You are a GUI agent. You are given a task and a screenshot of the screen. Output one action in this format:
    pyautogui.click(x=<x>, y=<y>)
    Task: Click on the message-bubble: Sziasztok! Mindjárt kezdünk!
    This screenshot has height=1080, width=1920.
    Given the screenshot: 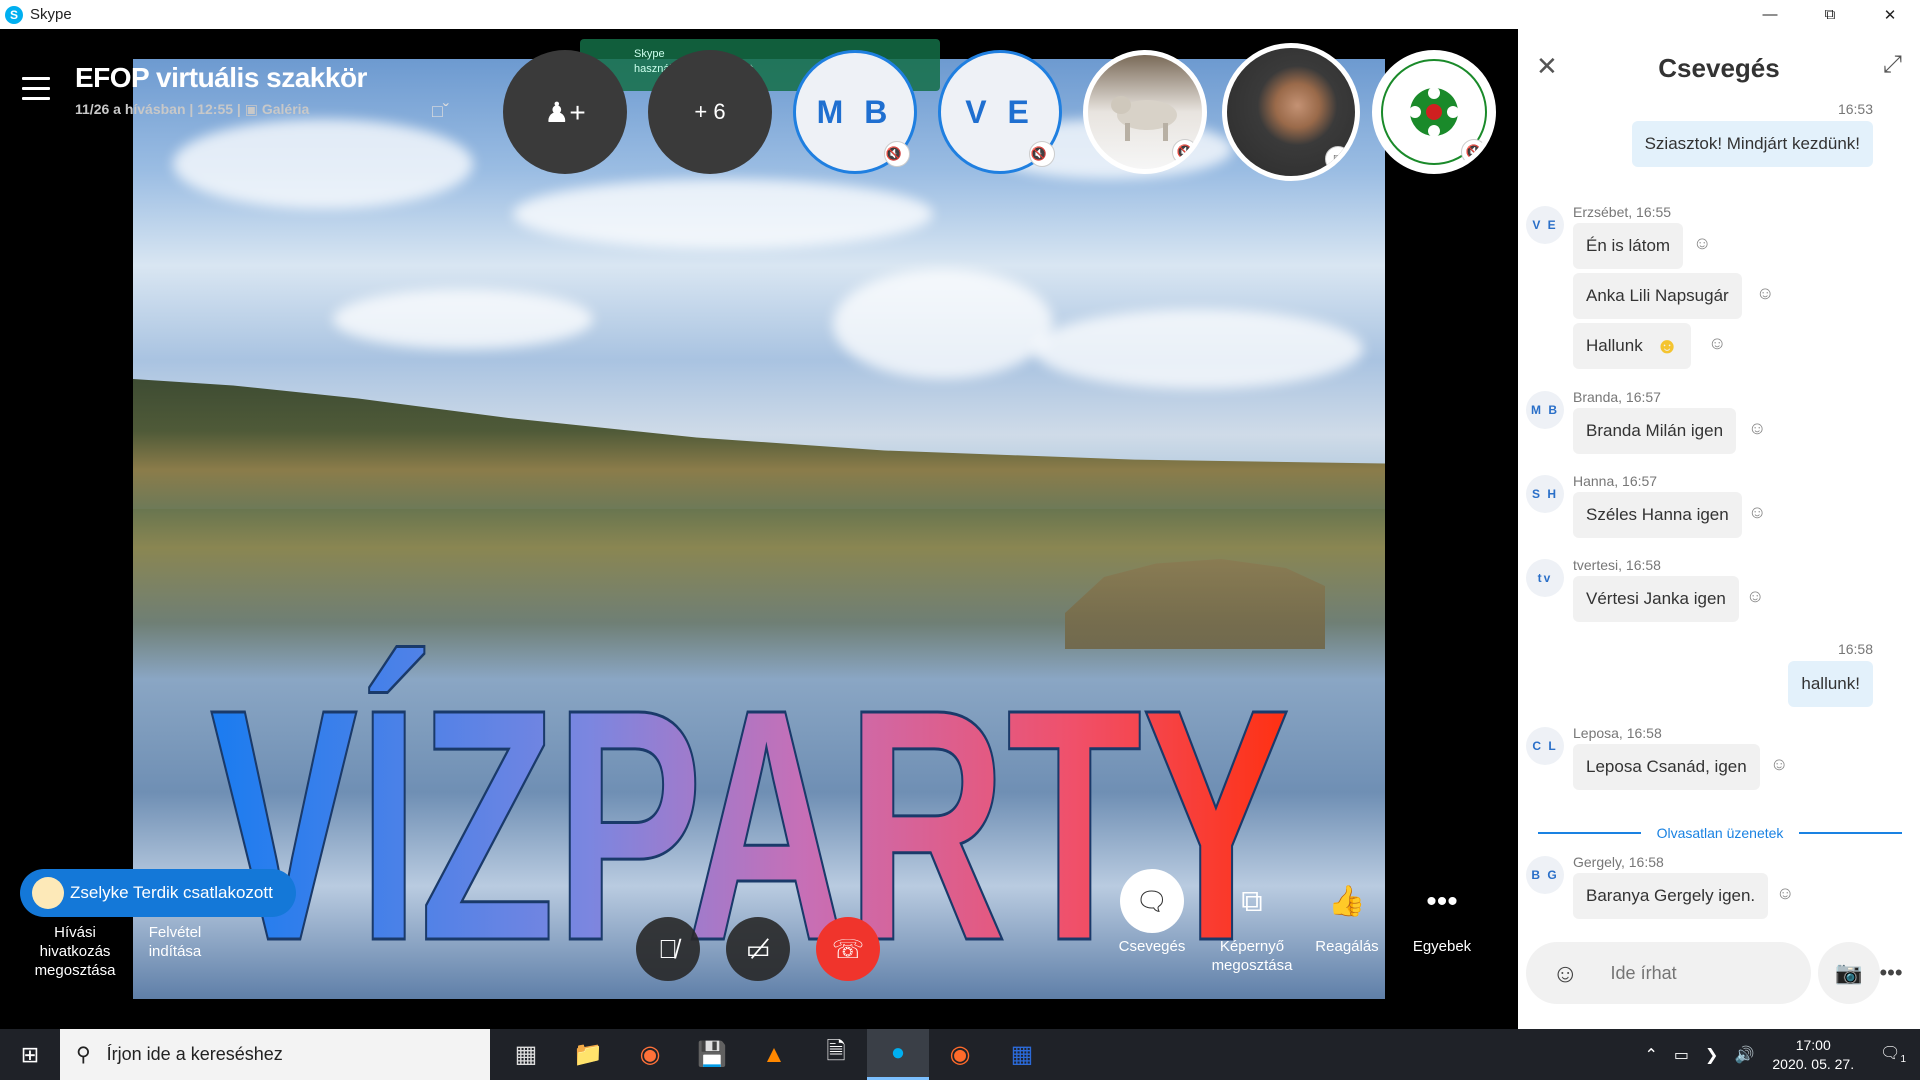 What is the action you would take?
    pyautogui.click(x=1752, y=144)
    